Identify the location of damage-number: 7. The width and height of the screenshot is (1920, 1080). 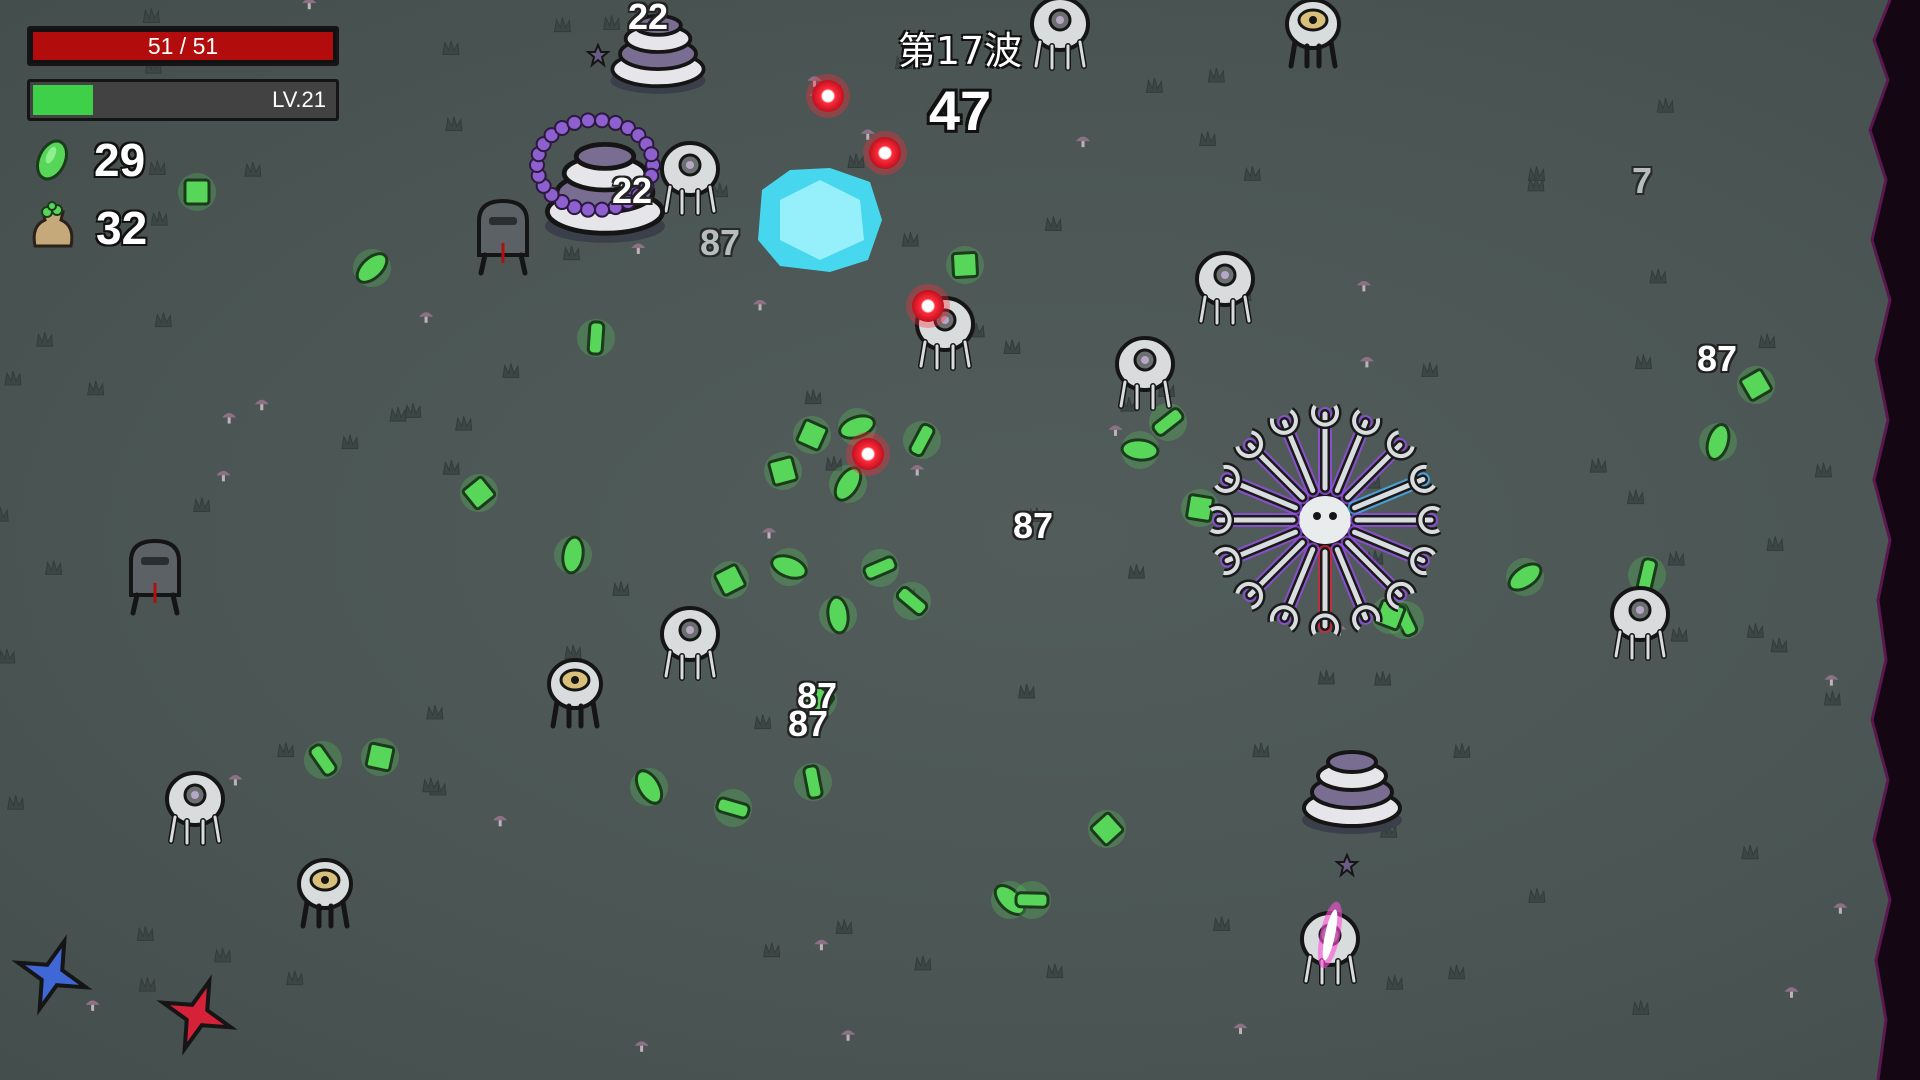
(1642, 180).